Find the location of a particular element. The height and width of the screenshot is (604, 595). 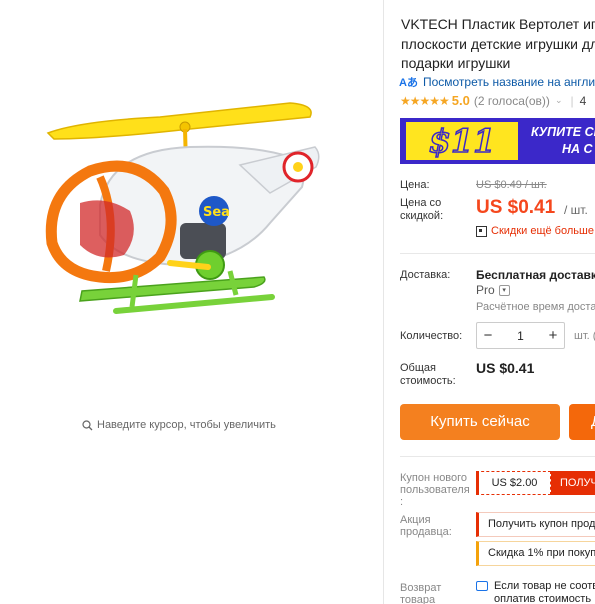

return-policy-icon is located at coordinates (482, 586).